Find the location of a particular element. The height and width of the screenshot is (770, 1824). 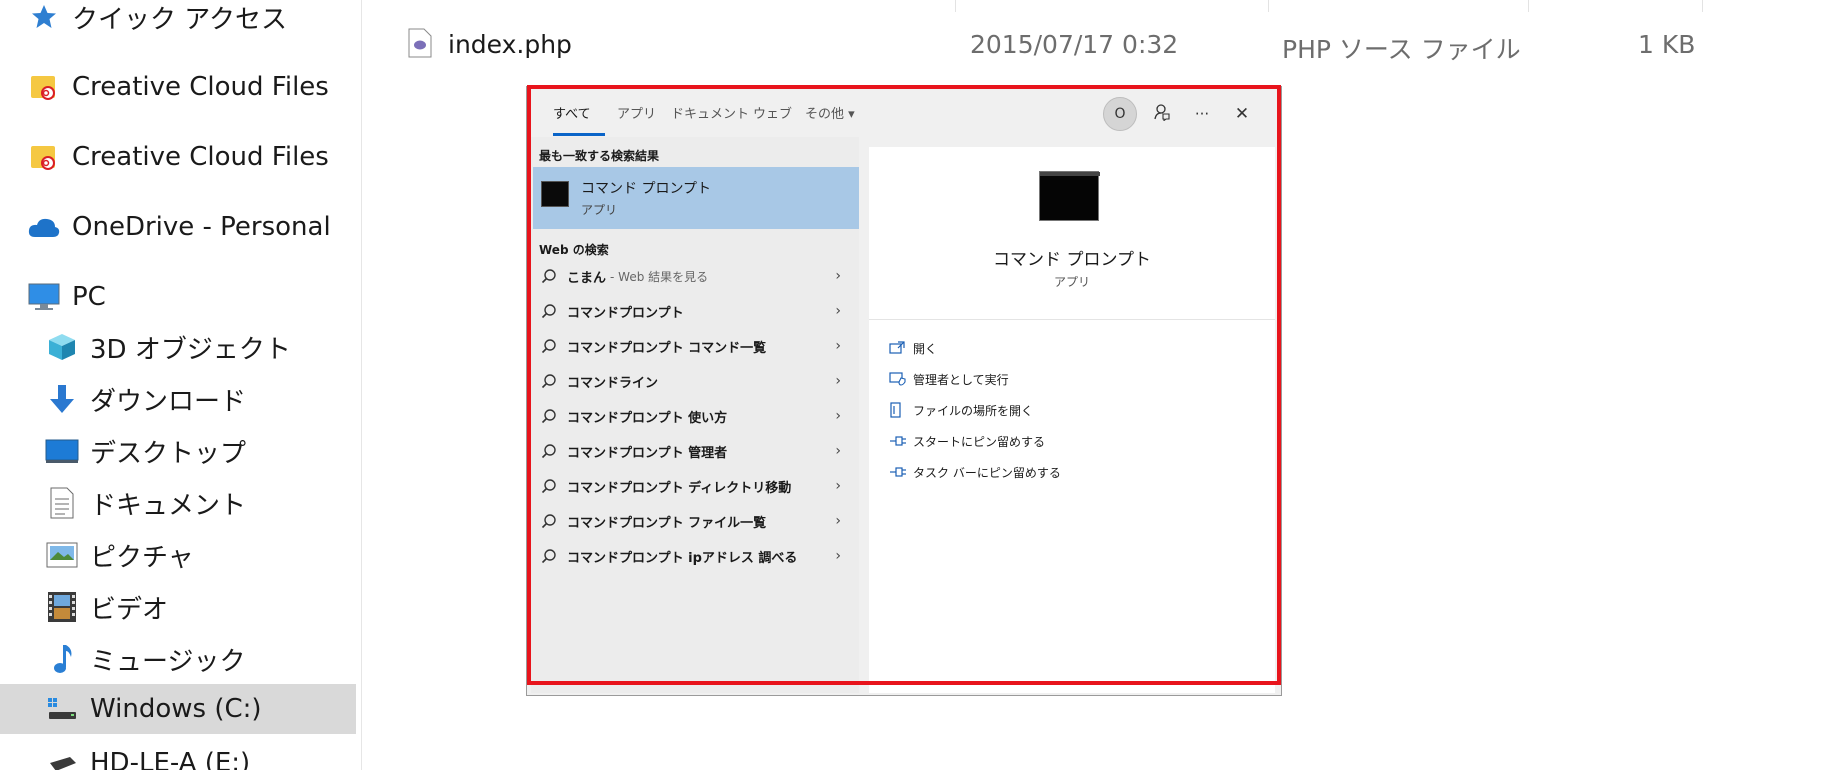

picture-icon is located at coordinates (62, 555).